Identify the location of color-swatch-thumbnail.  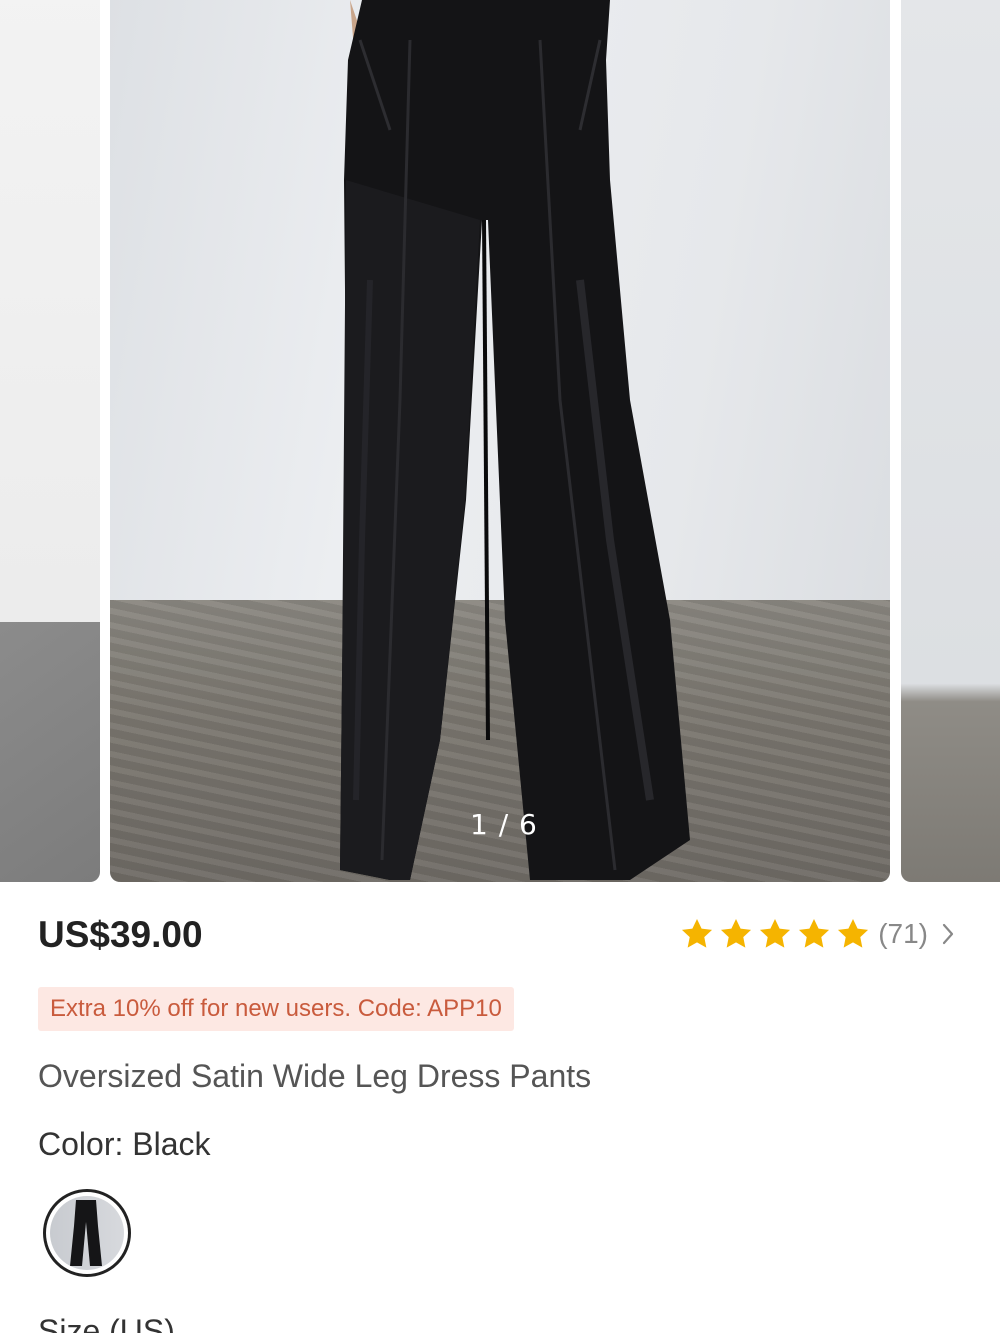
(87, 1233).